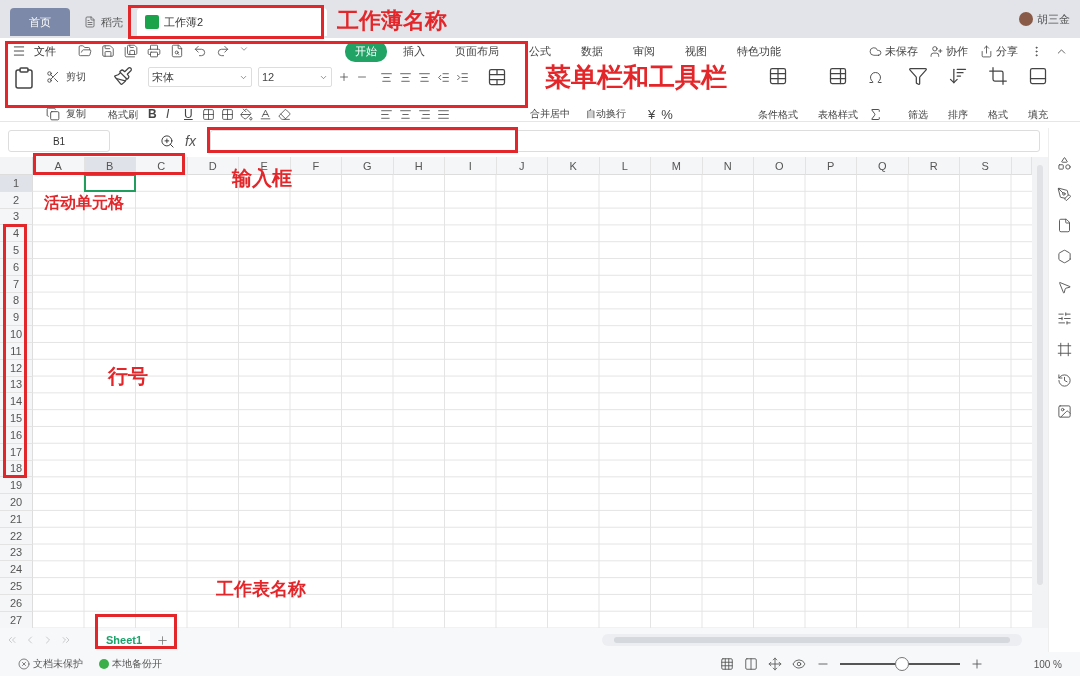  I want to click on column-header: G, so click(368, 166).